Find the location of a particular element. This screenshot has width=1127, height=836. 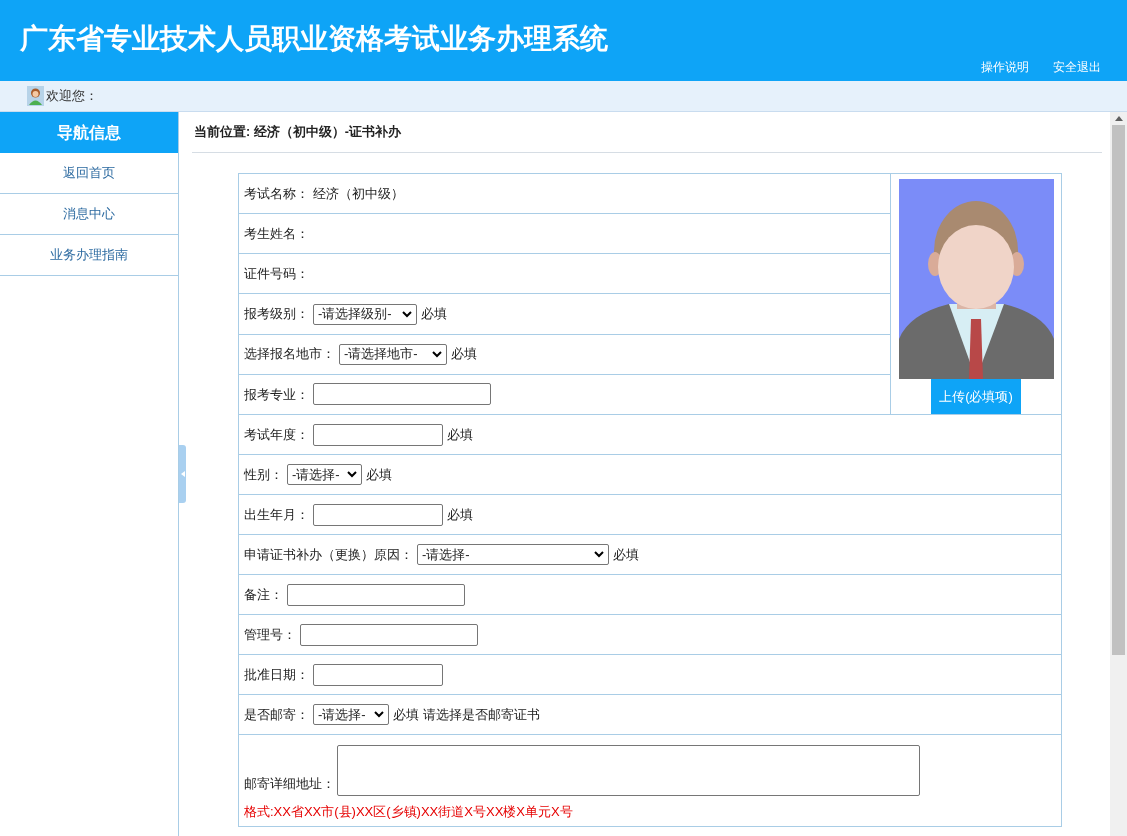

textarea-field is located at coordinates (628, 770).